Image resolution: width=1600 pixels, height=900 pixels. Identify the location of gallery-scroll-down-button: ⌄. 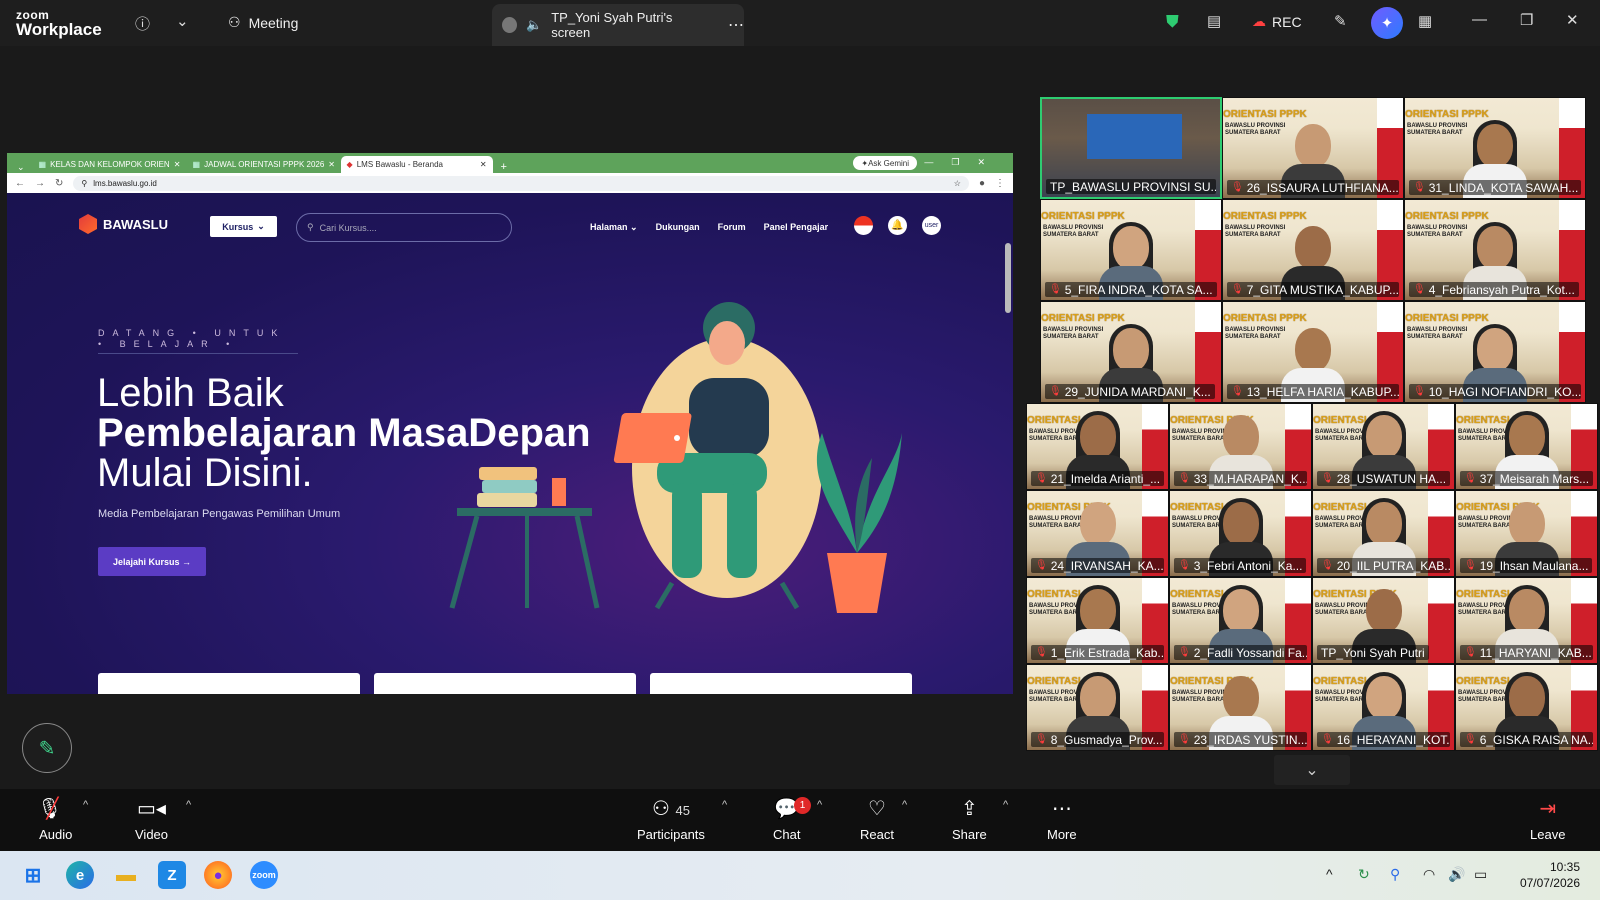
(1312, 770).